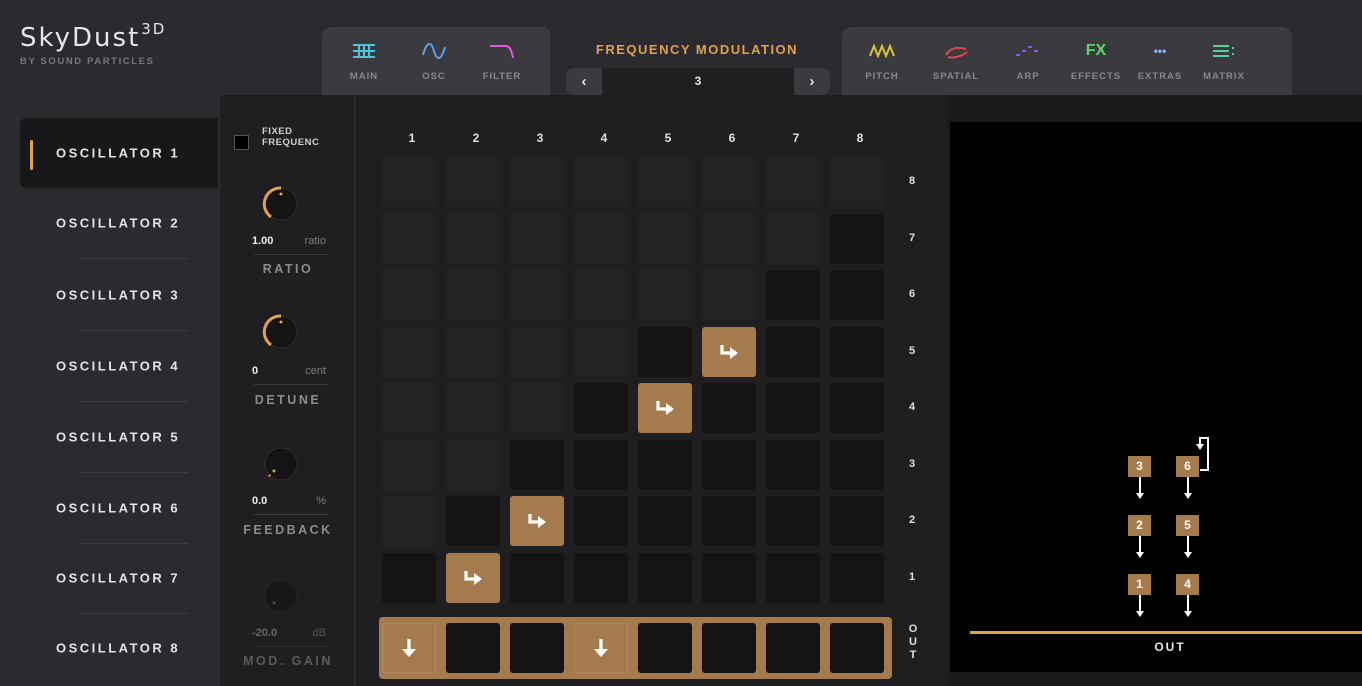 The height and width of the screenshot is (686, 1362). Describe the element at coordinates (281, 204) in the screenshot. I see `ratio-knob` at that location.